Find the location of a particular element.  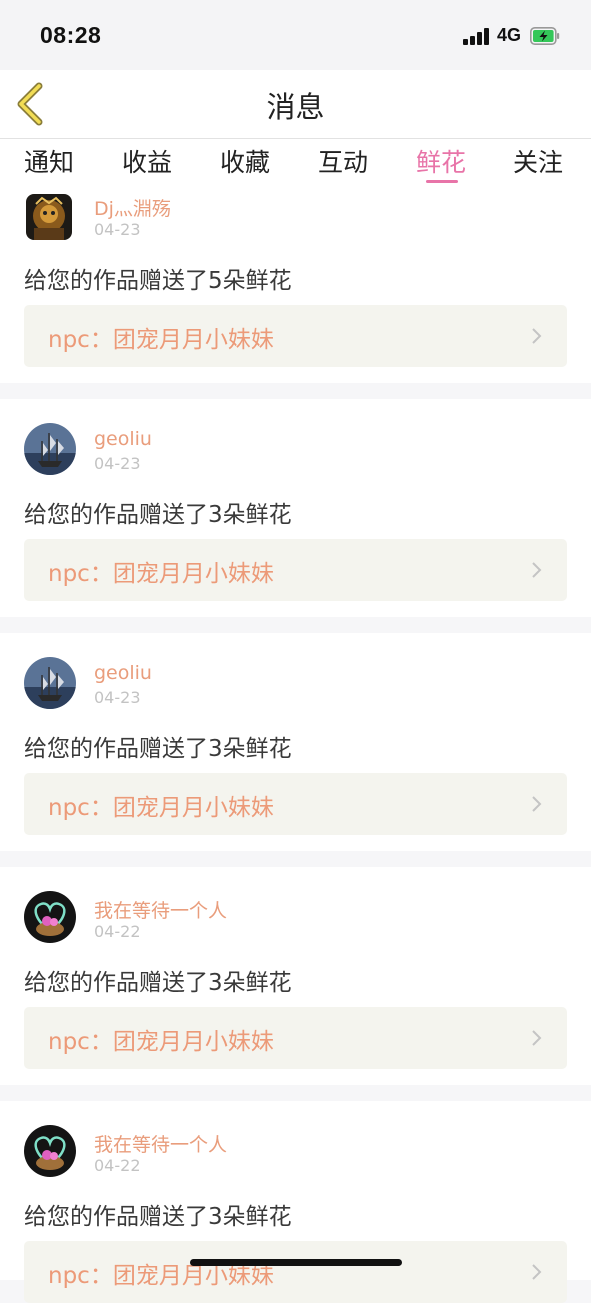

tab-flowers: 鲜花 is located at coordinates (441, 161).